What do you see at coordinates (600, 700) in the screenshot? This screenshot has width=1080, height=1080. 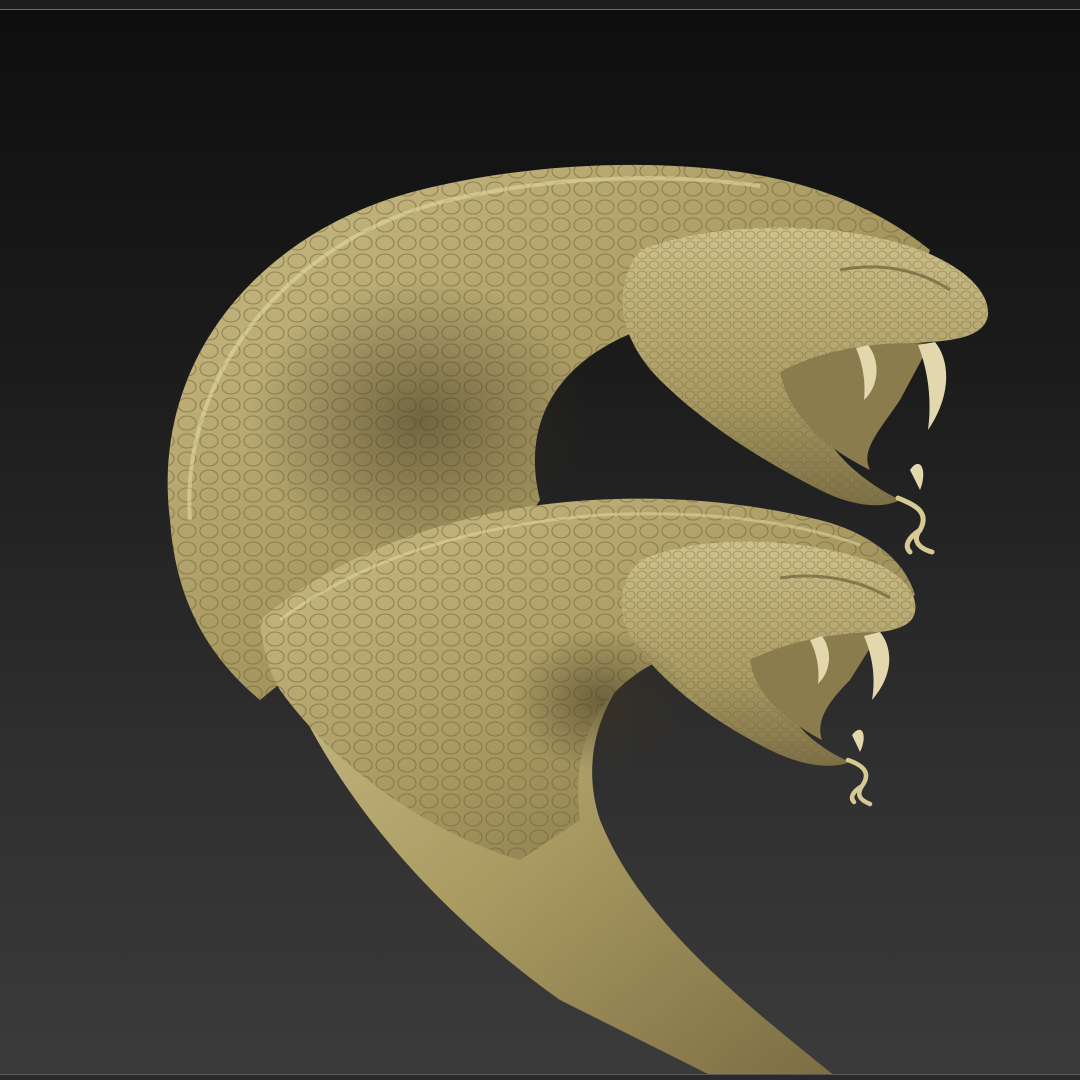 I see `serpent-jaw-shadow` at bounding box center [600, 700].